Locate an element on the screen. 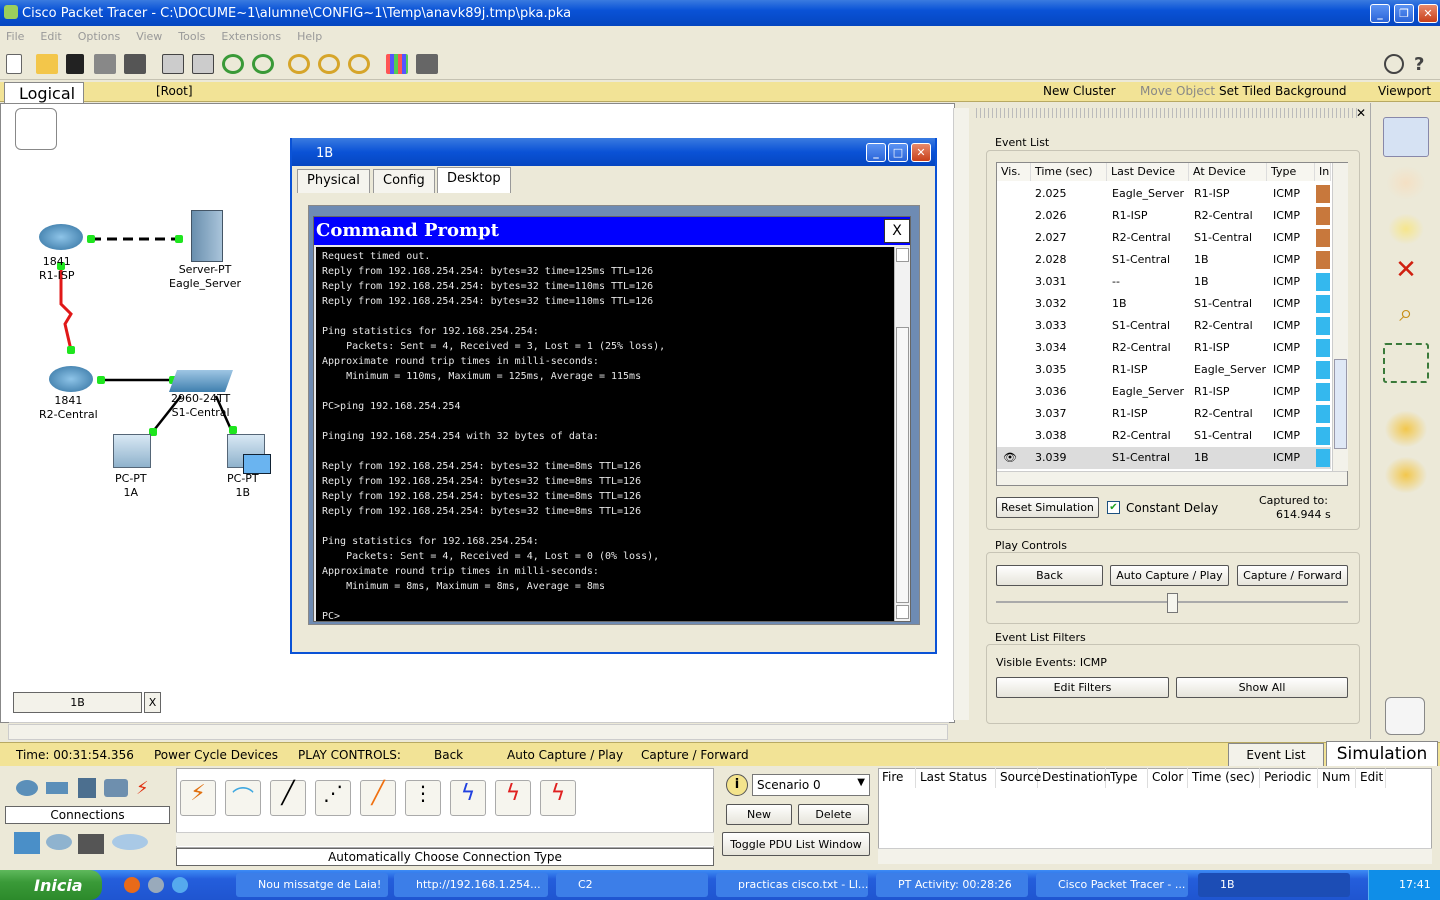 The height and width of the screenshot is (900, 1440). event-row: 3.032 1B S1-Central ICMP is located at coordinates (1164, 304).